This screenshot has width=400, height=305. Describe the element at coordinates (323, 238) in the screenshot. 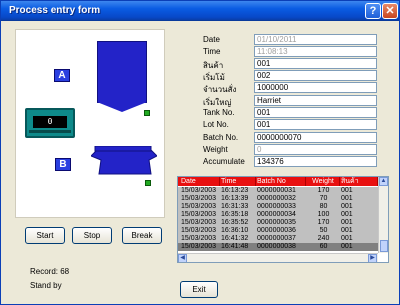

I see `cell-weight: 240` at that location.